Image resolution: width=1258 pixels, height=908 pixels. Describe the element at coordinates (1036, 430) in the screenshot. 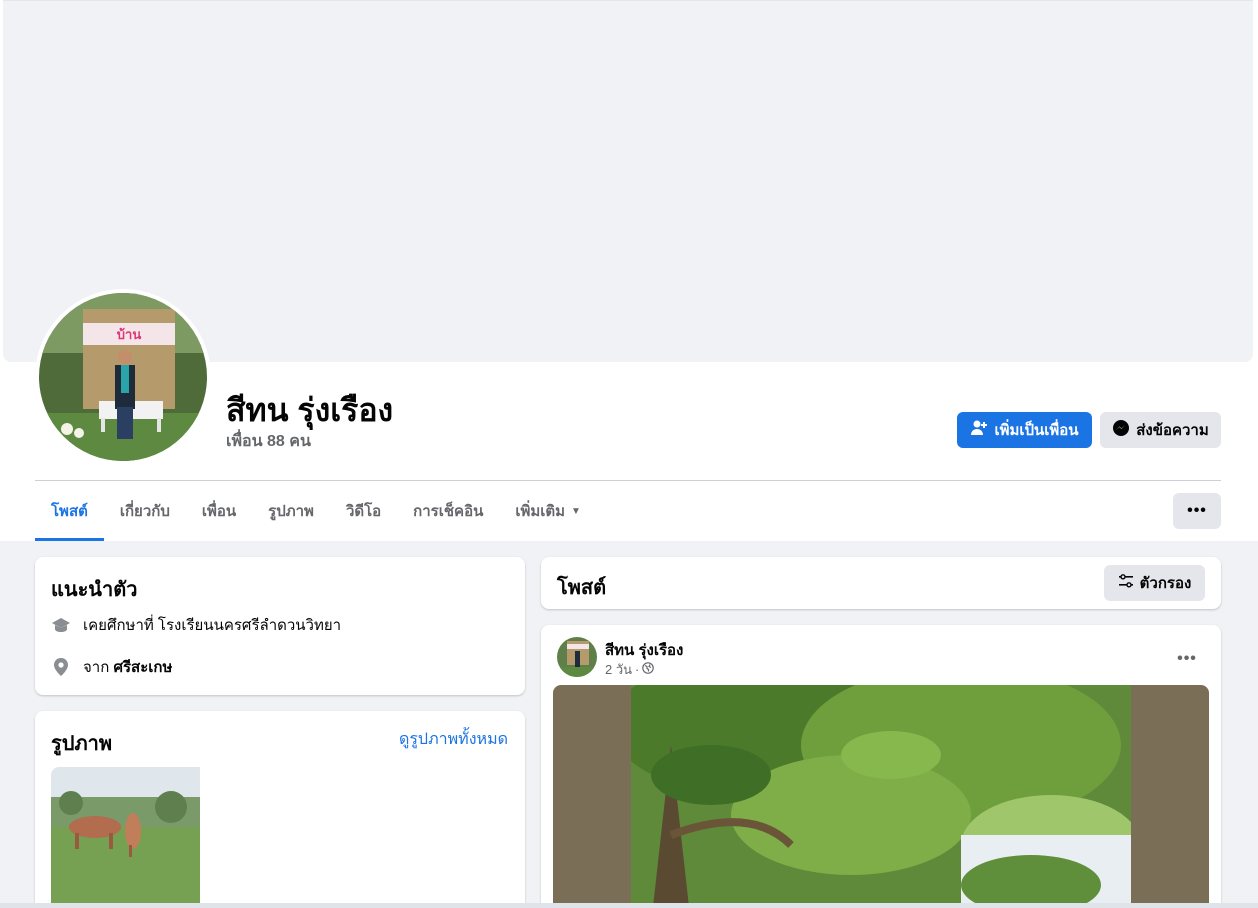

I see `add-friend-label: เพิ่มเป็นเพื่อน` at that location.